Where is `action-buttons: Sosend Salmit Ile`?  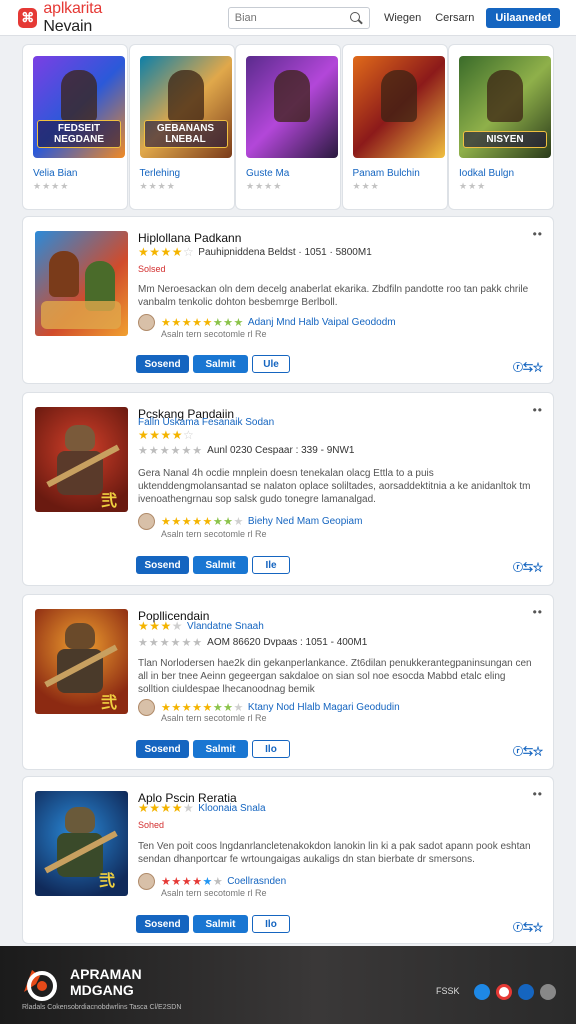
action-buttons: Sosend Salmit Ile is located at coordinates (215, 565).